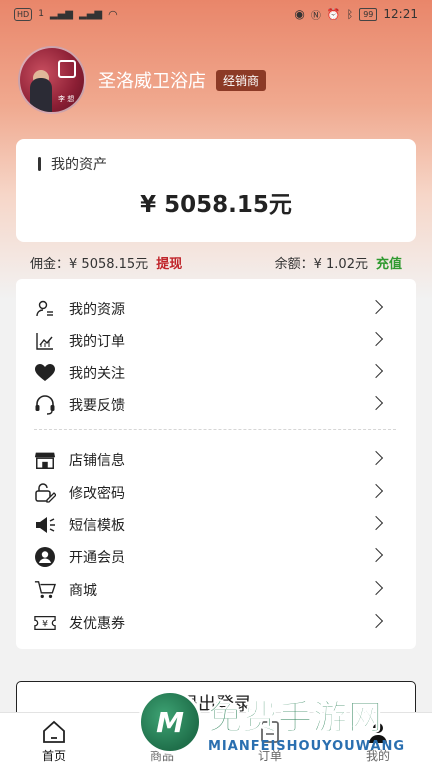 This screenshot has width=432, height=768. What do you see at coordinates (45, 309) in the screenshot?
I see `user-list-icon` at bounding box center [45, 309].